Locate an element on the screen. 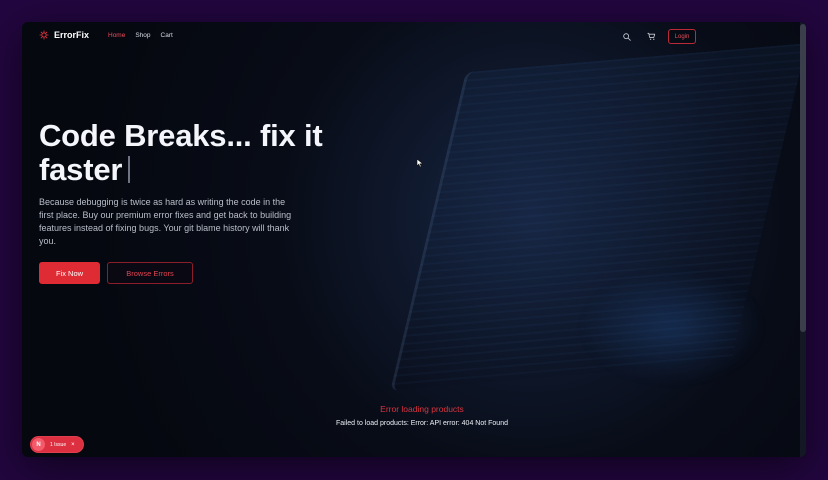 The image size is (828, 480). cart-icon is located at coordinates (651, 37).